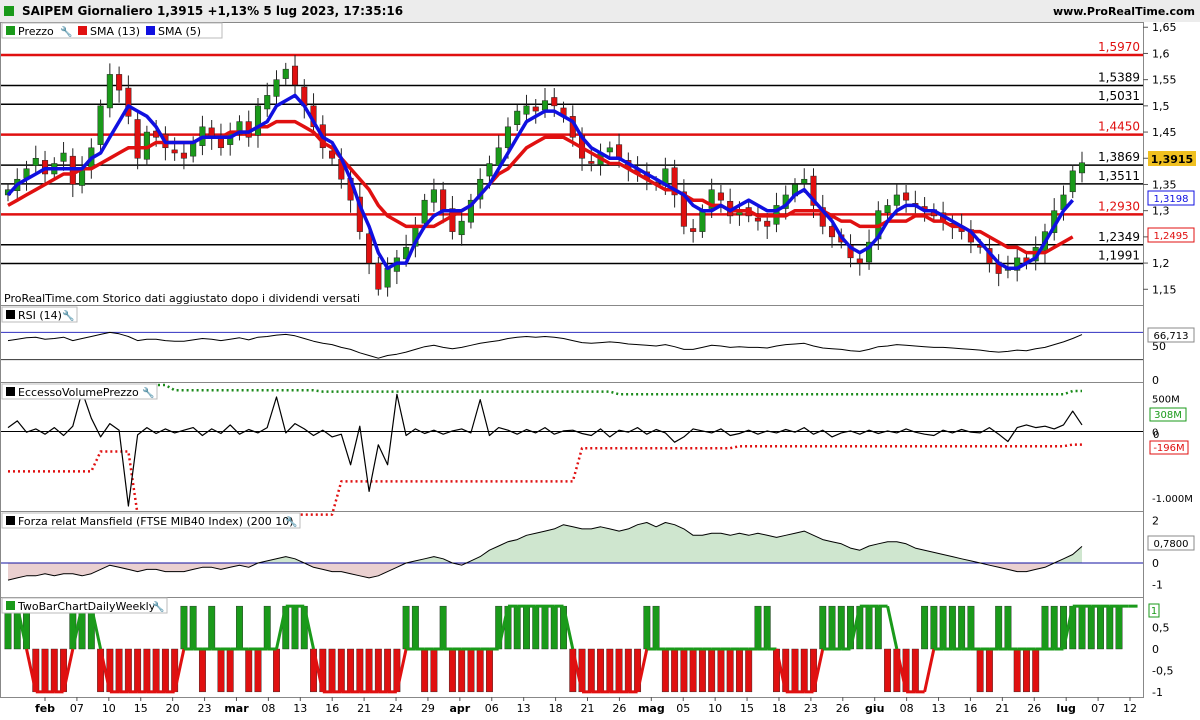  I want to click on level-label: 1,2349, so click(1119, 237).